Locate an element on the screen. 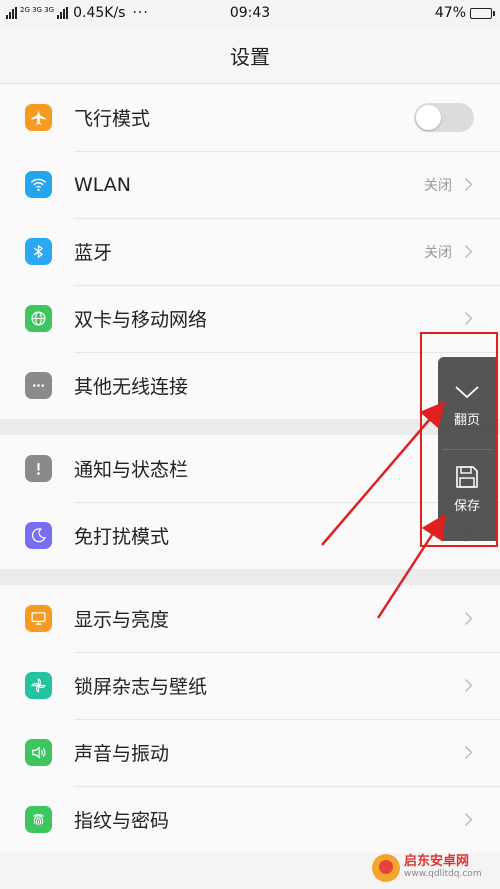 This screenshot has width=500, height=889. status-bar: 2G 3G 3G 0.45K/s ··· 09:43 47% is located at coordinates (250, 14).